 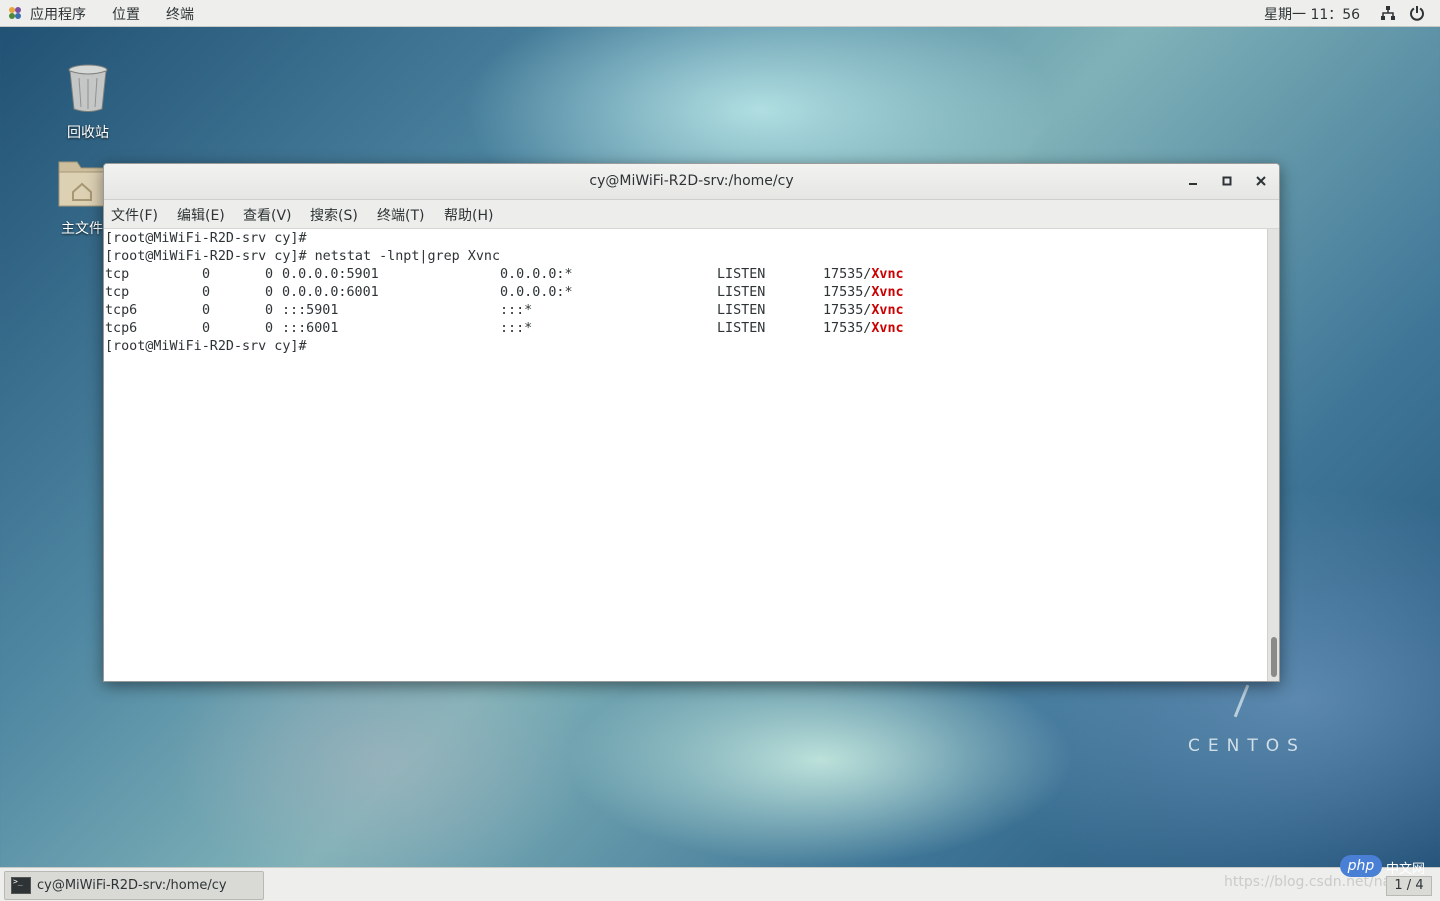 I want to click on window-titlebar: cy@MiWiFi-R2D-srv:/home/cy, so click(x=691, y=182).